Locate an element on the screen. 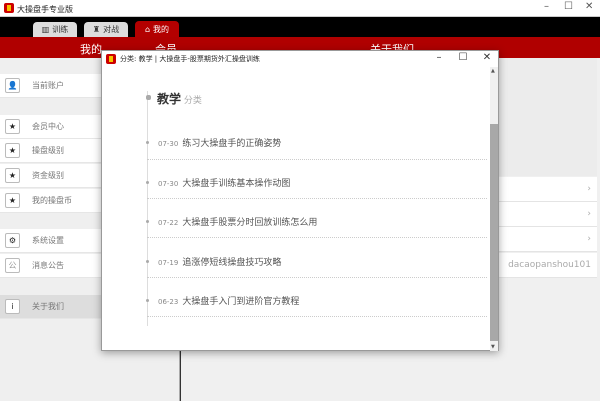  tab-mine: ⌂ 我的 is located at coordinates (157, 29).